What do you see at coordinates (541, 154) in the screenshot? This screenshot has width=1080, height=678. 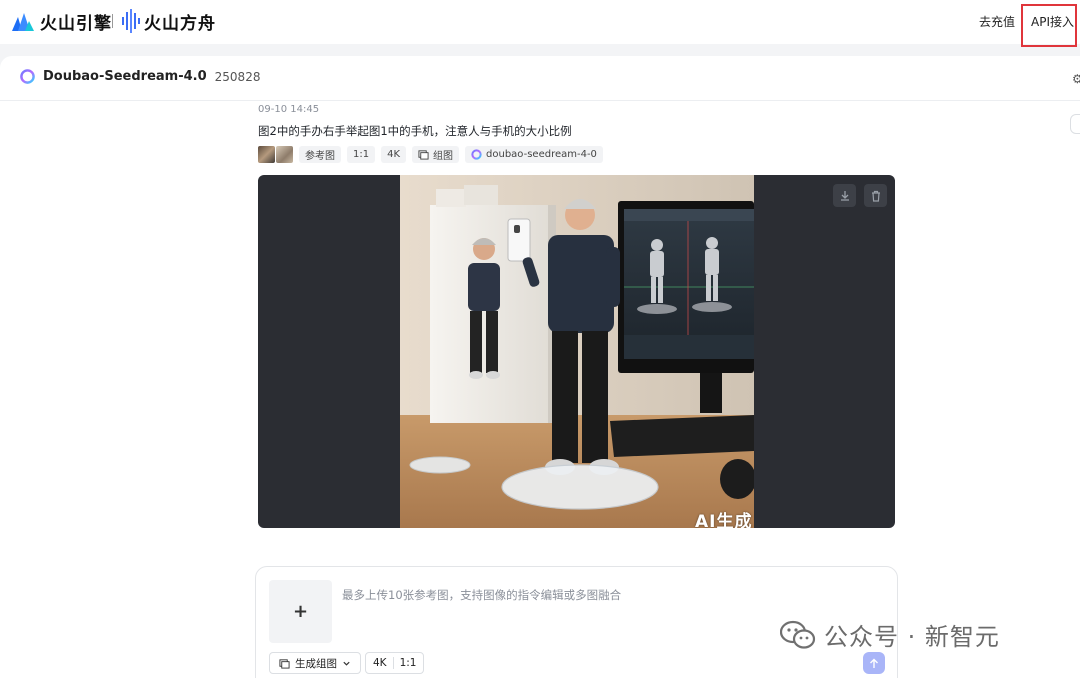 I see `model-tag-label: doubao-seedream-4-0` at bounding box center [541, 154].